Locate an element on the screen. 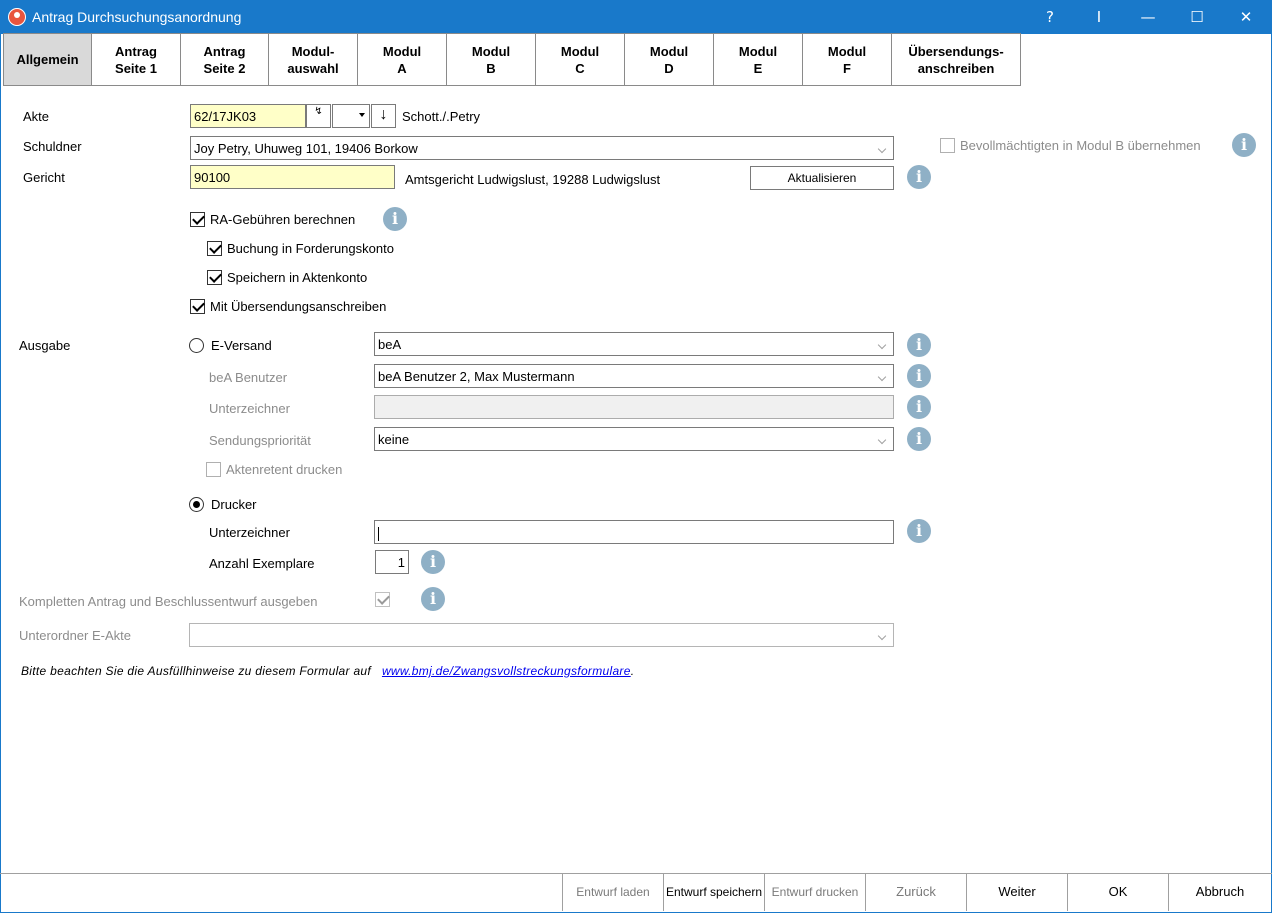  weiter-button: Weiter is located at coordinates (1016, 892).